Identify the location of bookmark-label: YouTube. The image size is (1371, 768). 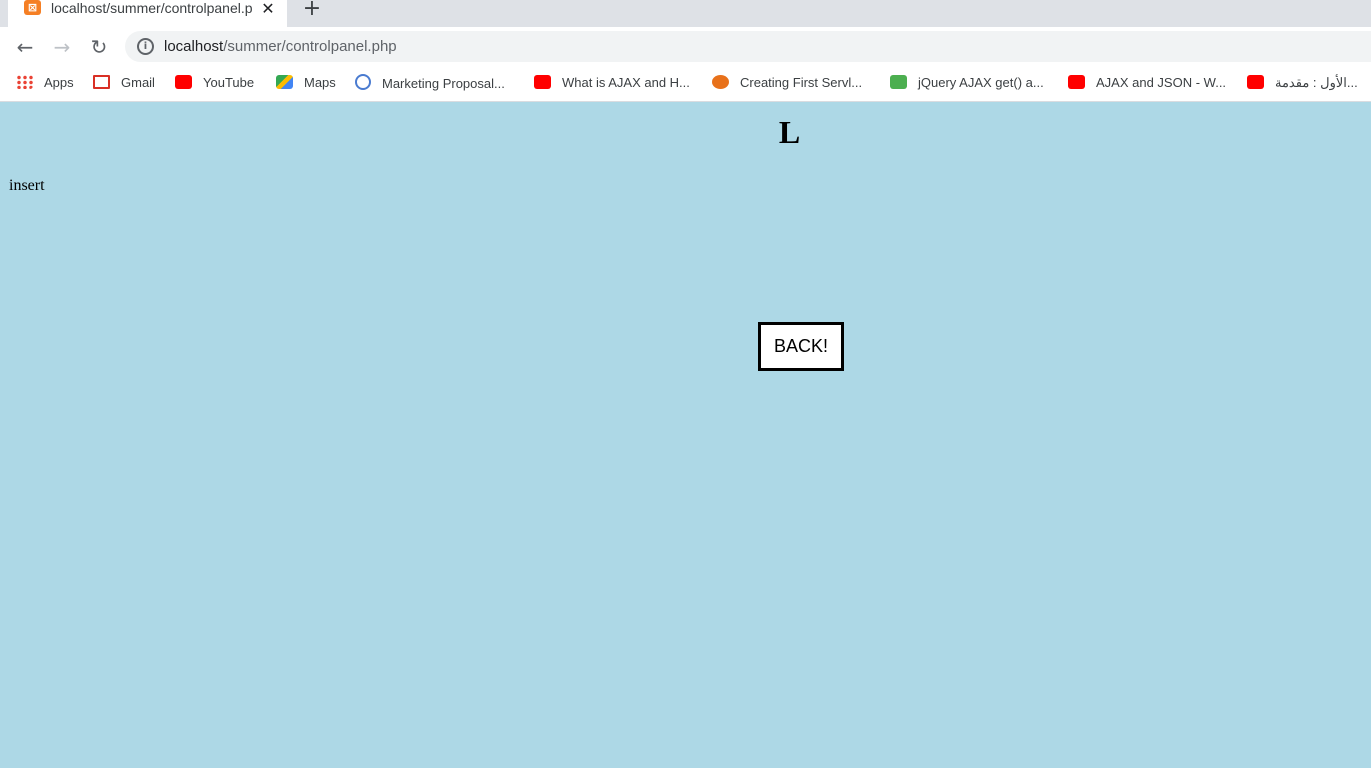
(229, 82).